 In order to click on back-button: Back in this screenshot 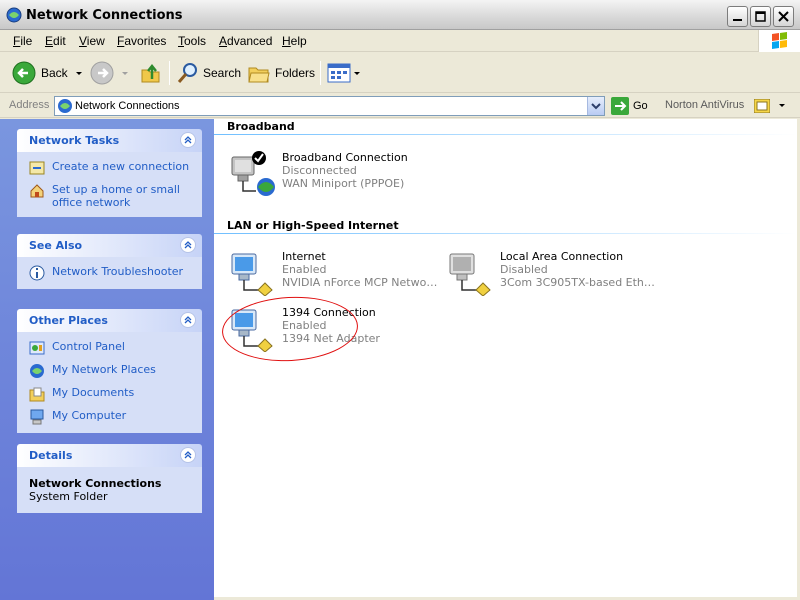, I will do `click(49, 73)`.